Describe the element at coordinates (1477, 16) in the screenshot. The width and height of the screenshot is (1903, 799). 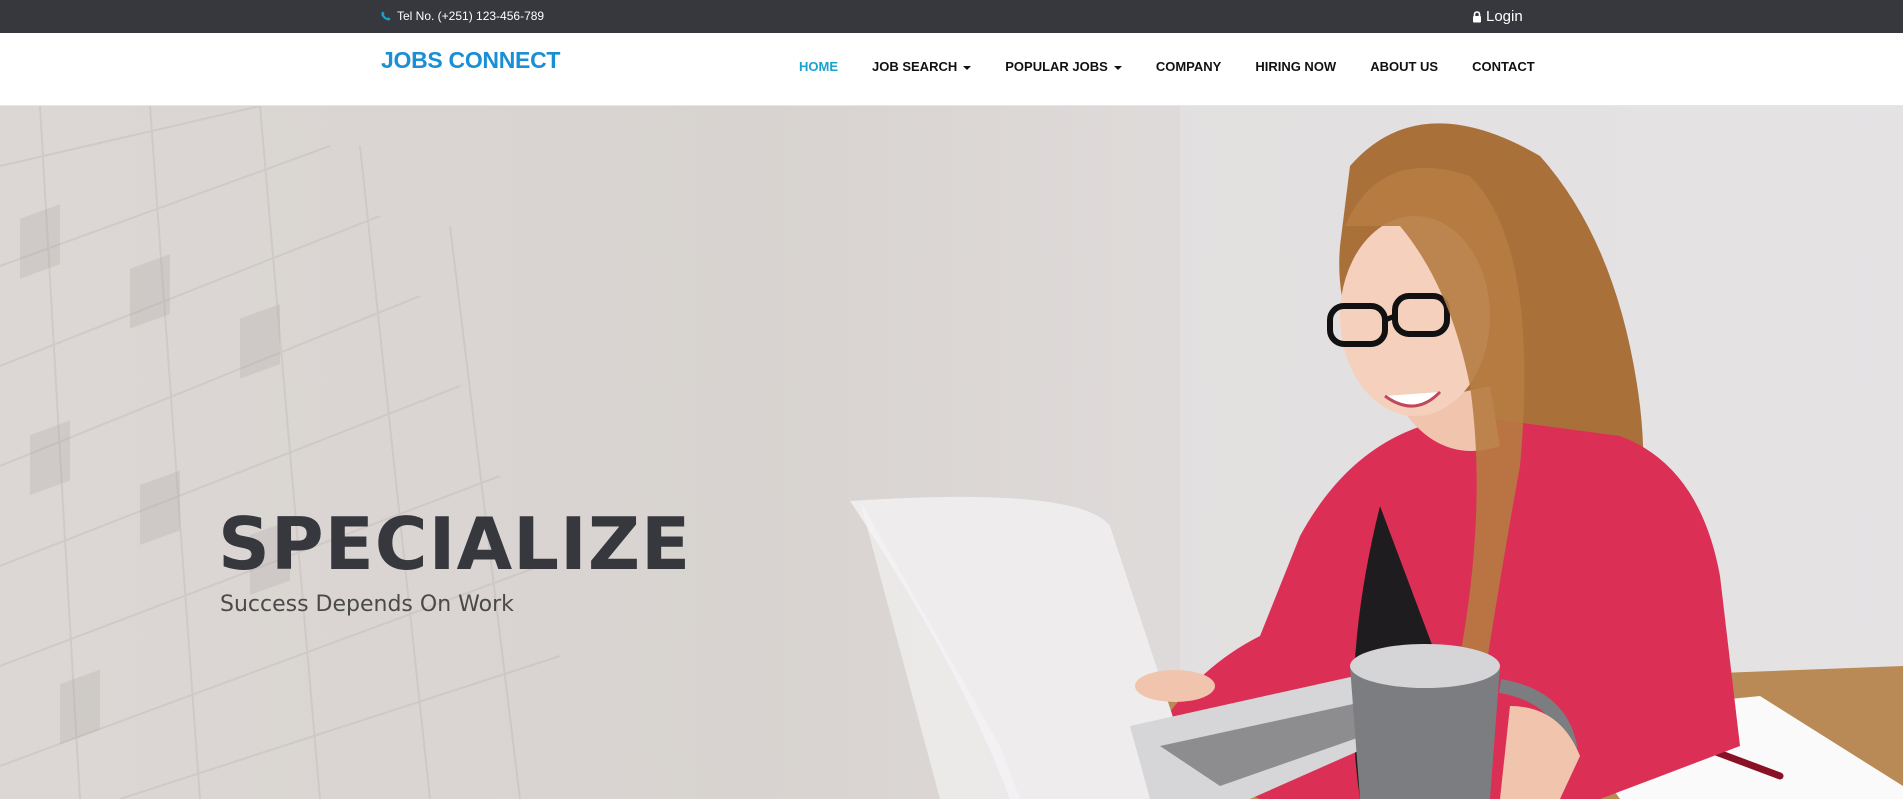
I see `lock-icon` at that location.